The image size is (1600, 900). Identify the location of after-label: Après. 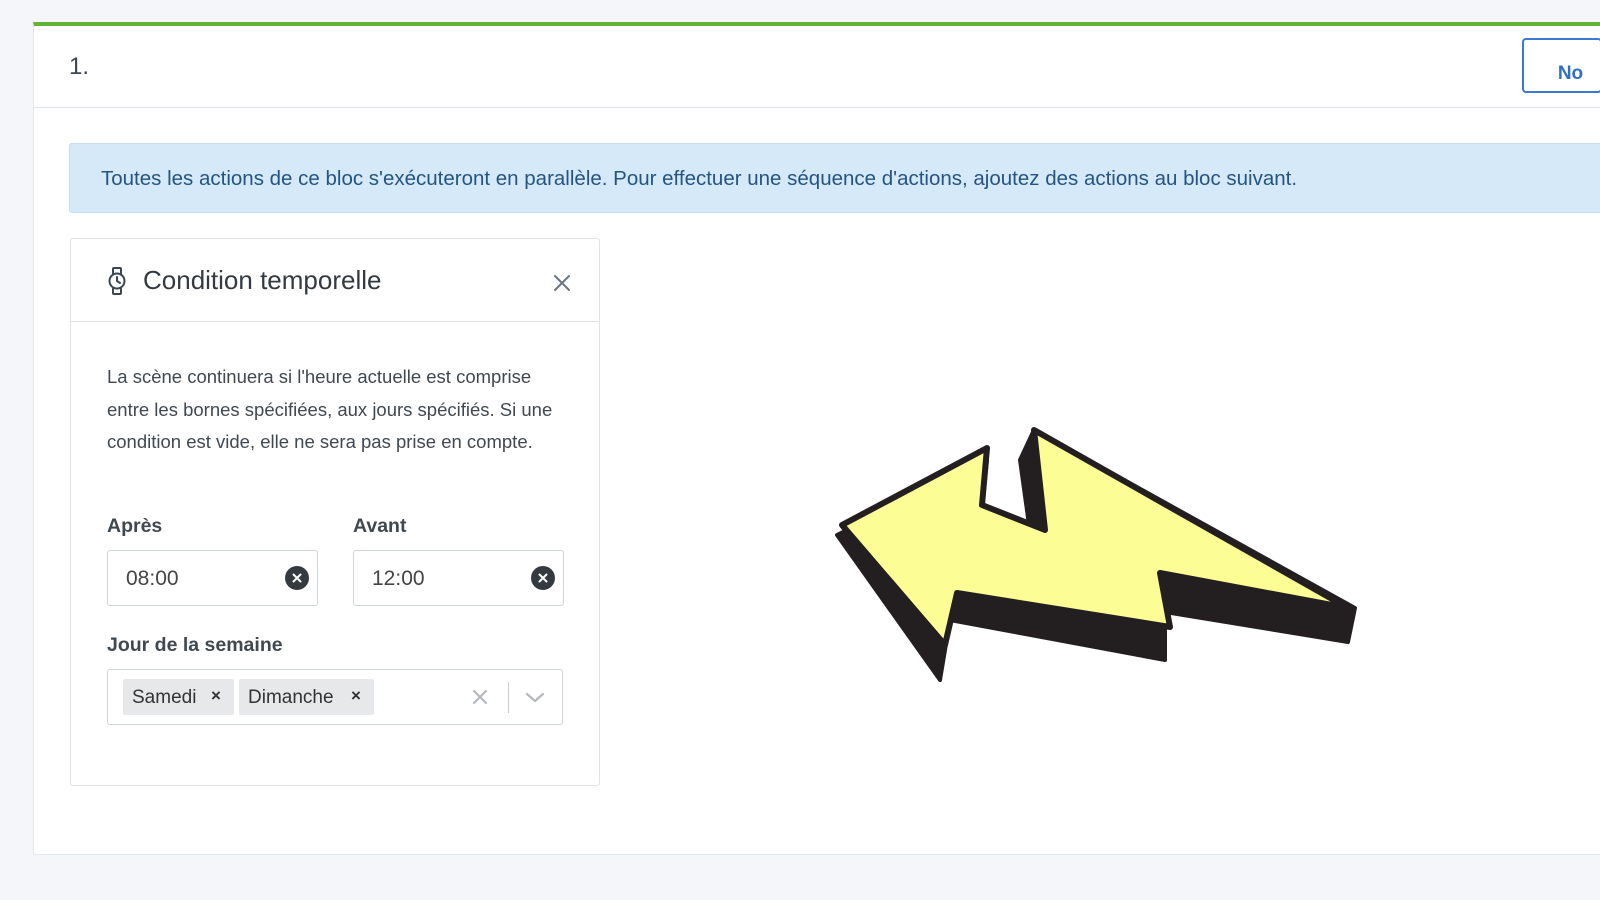
(135, 526).